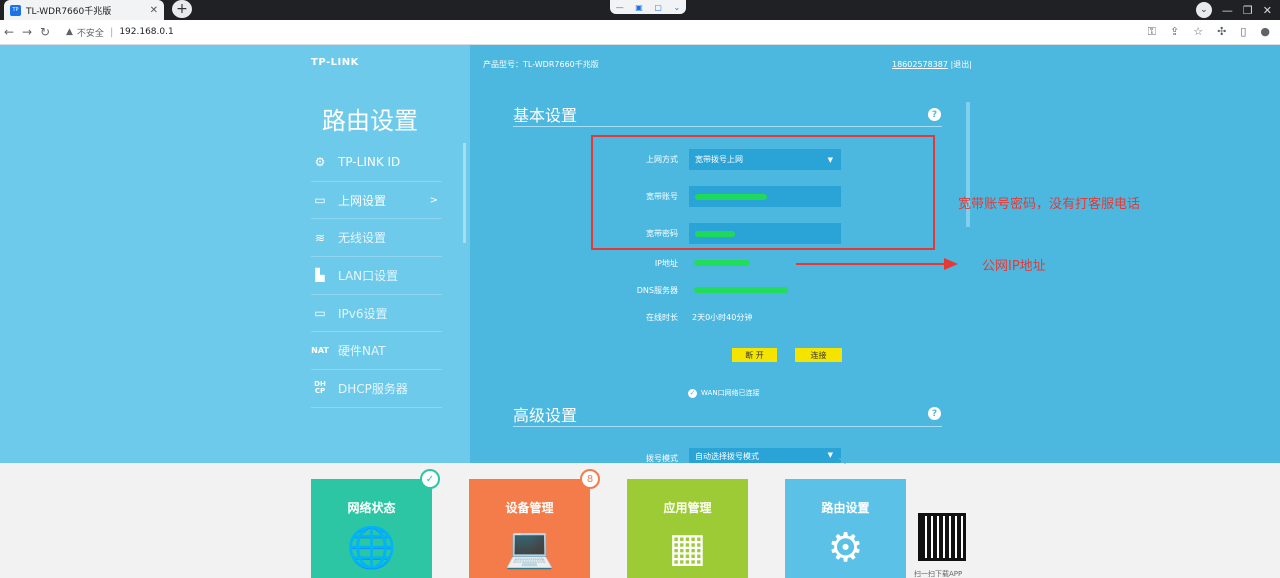  Describe the element at coordinates (662, 196) in the screenshot. I see `account-label: 宽带账号` at that location.